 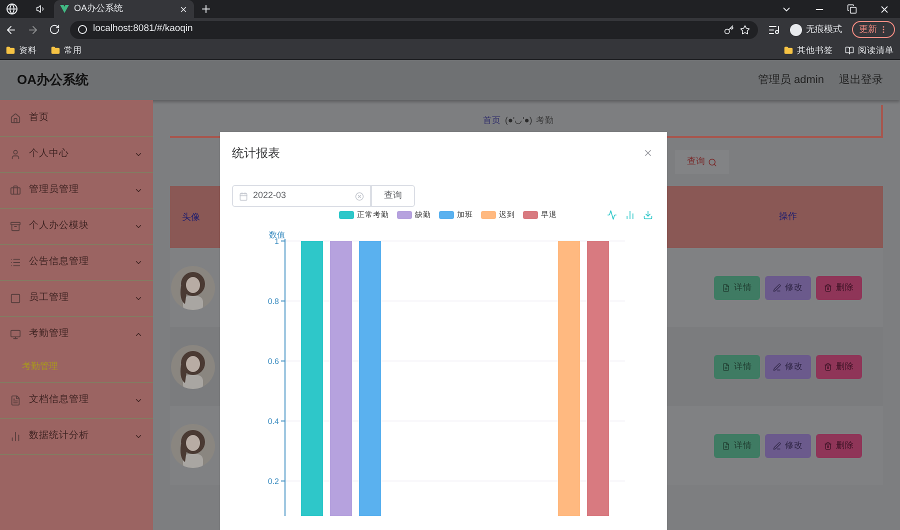 What do you see at coordinates (243, 196) in the screenshot?
I see `calendar-icon` at bounding box center [243, 196].